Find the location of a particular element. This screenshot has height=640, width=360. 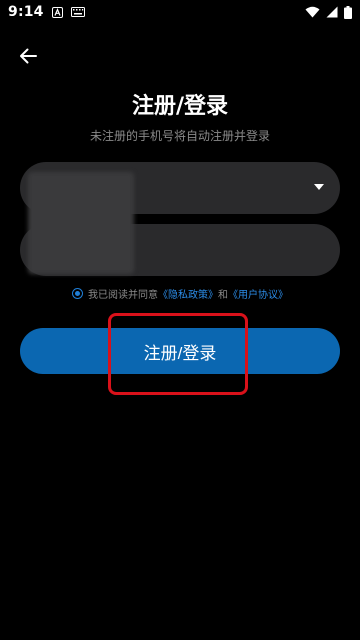

signal-icon is located at coordinates (332, 12).